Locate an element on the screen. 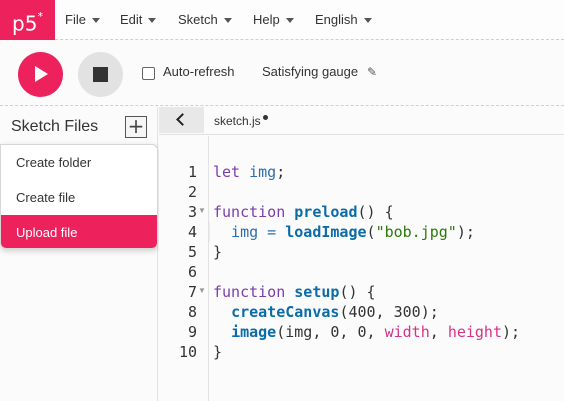 This screenshot has width=564, height=401. collapse-sidebar-button is located at coordinates (181, 120).